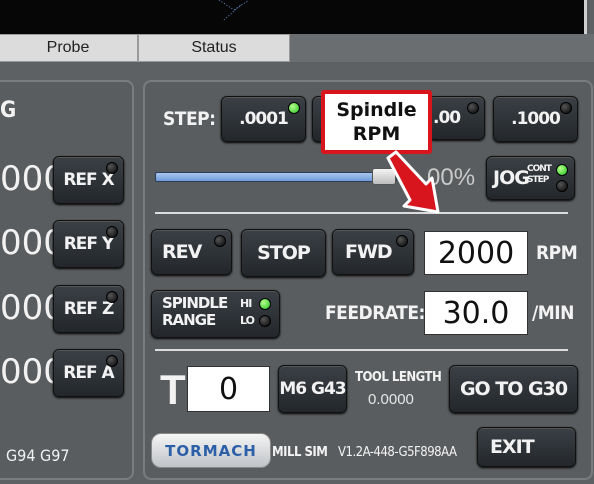 The height and width of the screenshot is (484, 594). What do you see at coordinates (228, 389) in the screenshot?
I see `tool-number-field: 0` at bounding box center [228, 389].